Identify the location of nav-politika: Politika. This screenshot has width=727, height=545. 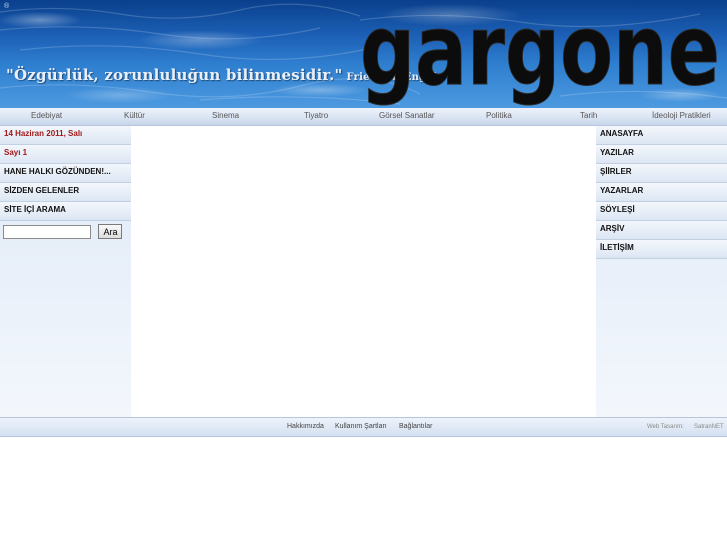
(499, 115).